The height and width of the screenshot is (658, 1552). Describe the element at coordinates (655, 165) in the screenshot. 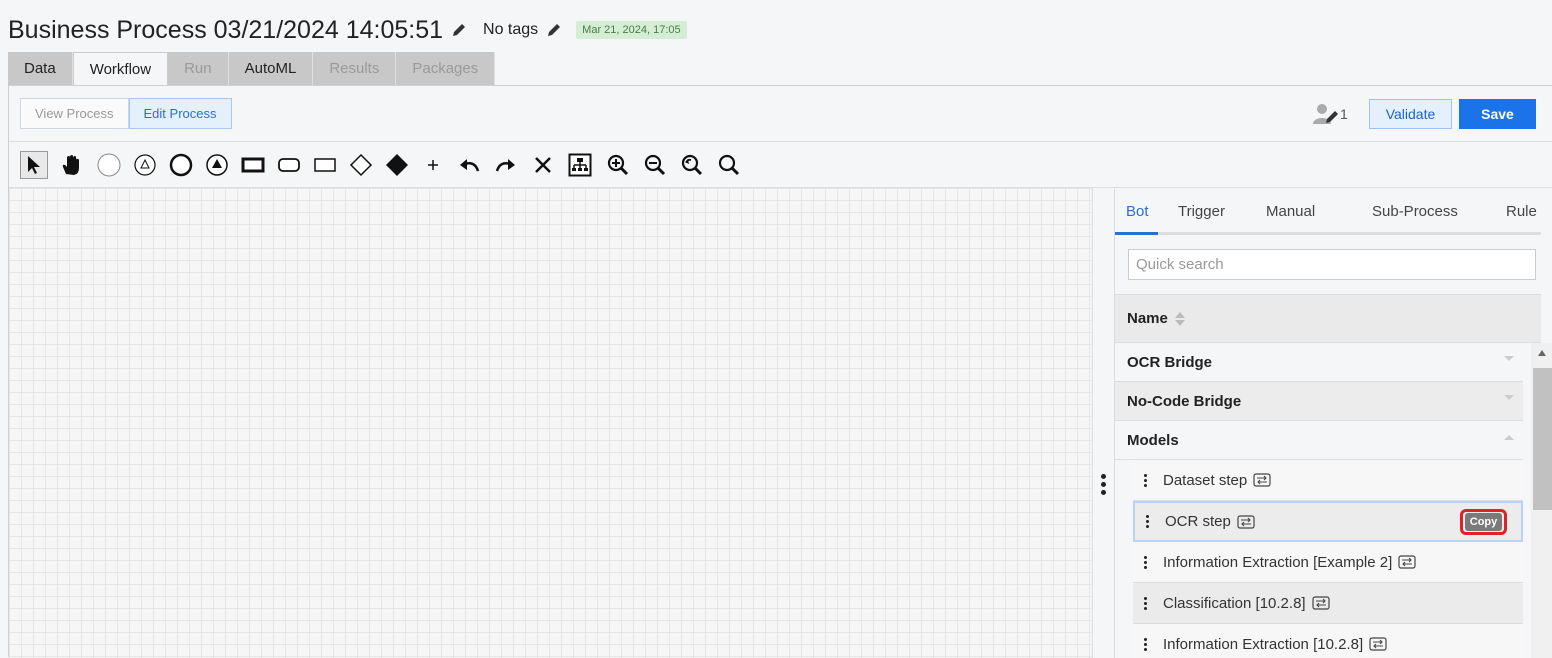

I see `zoom-out-icon` at that location.